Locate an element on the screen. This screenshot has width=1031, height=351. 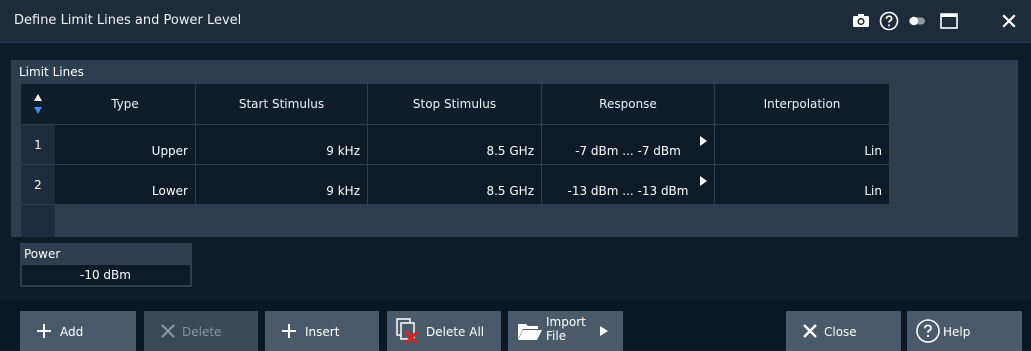
delete-button-label: Delete is located at coordinates (202, 332).